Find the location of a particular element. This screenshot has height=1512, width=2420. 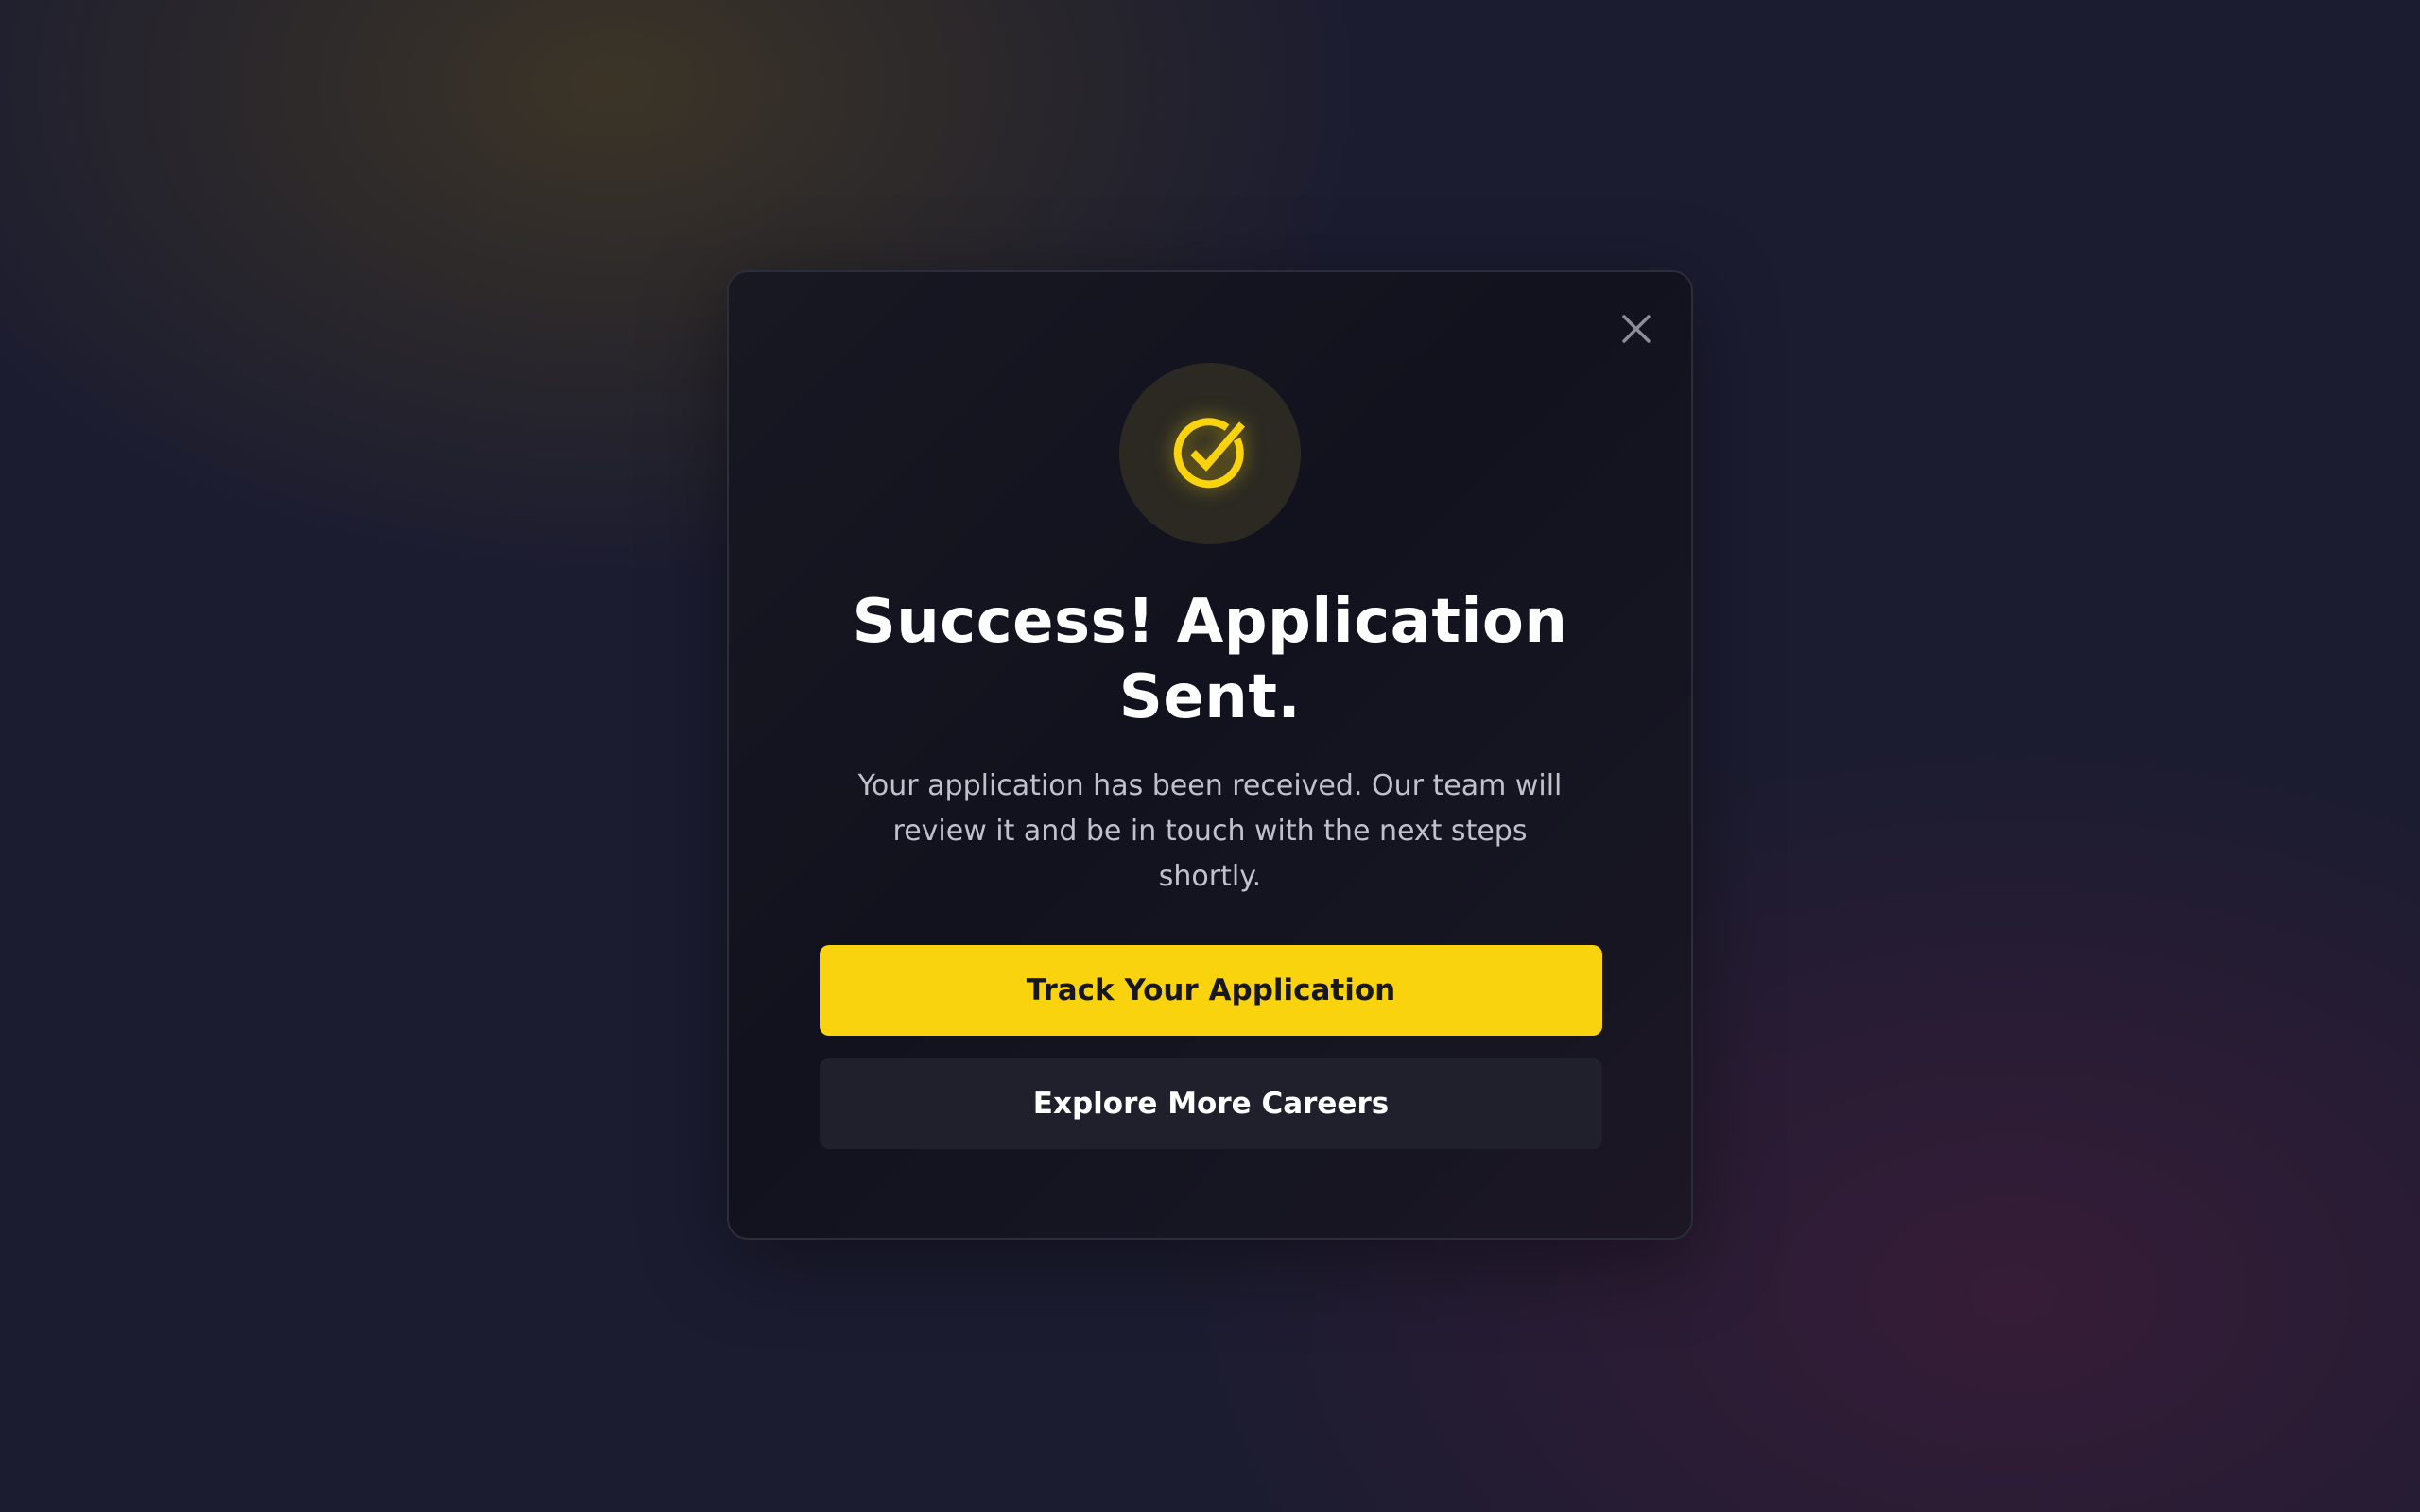

explore-careers-button-label: Explore More Careers is located at coordinates (1211, 1104).